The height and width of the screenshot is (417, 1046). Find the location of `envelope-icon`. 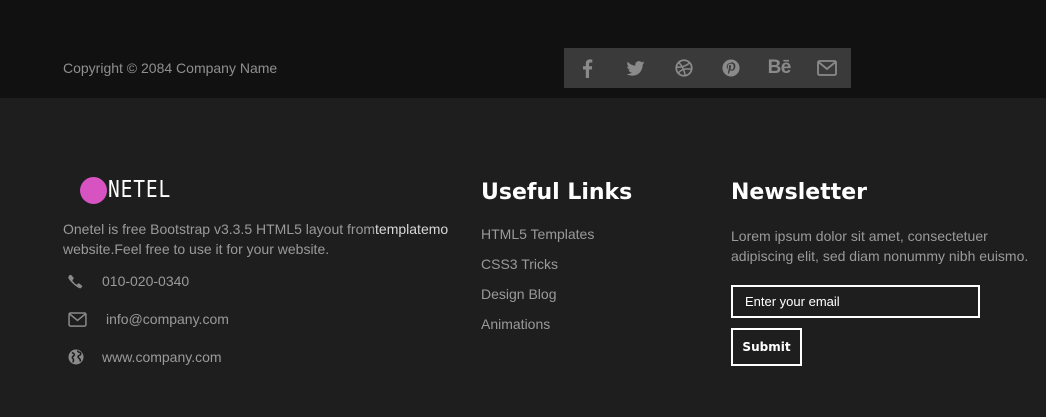

envelope-icon is located at coordinates (827, 68).